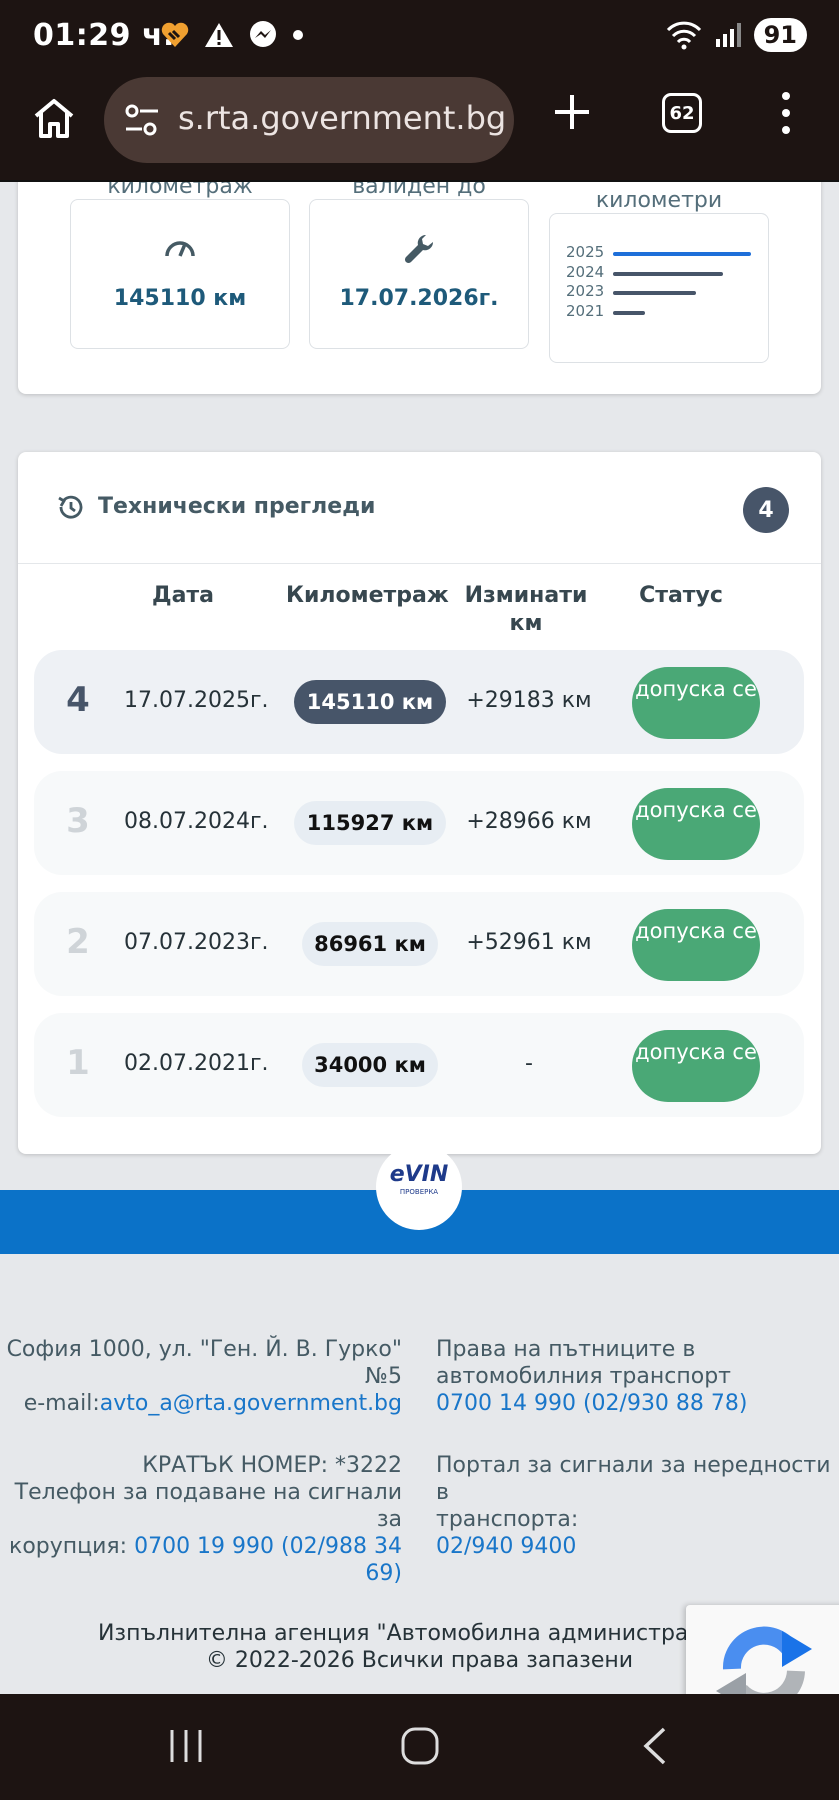 This screenshot has height=1800, width=839. What do you see at coordinates (786, 113) in the screenshot?
I see `menu-icon` at bounding box center [786, 113].